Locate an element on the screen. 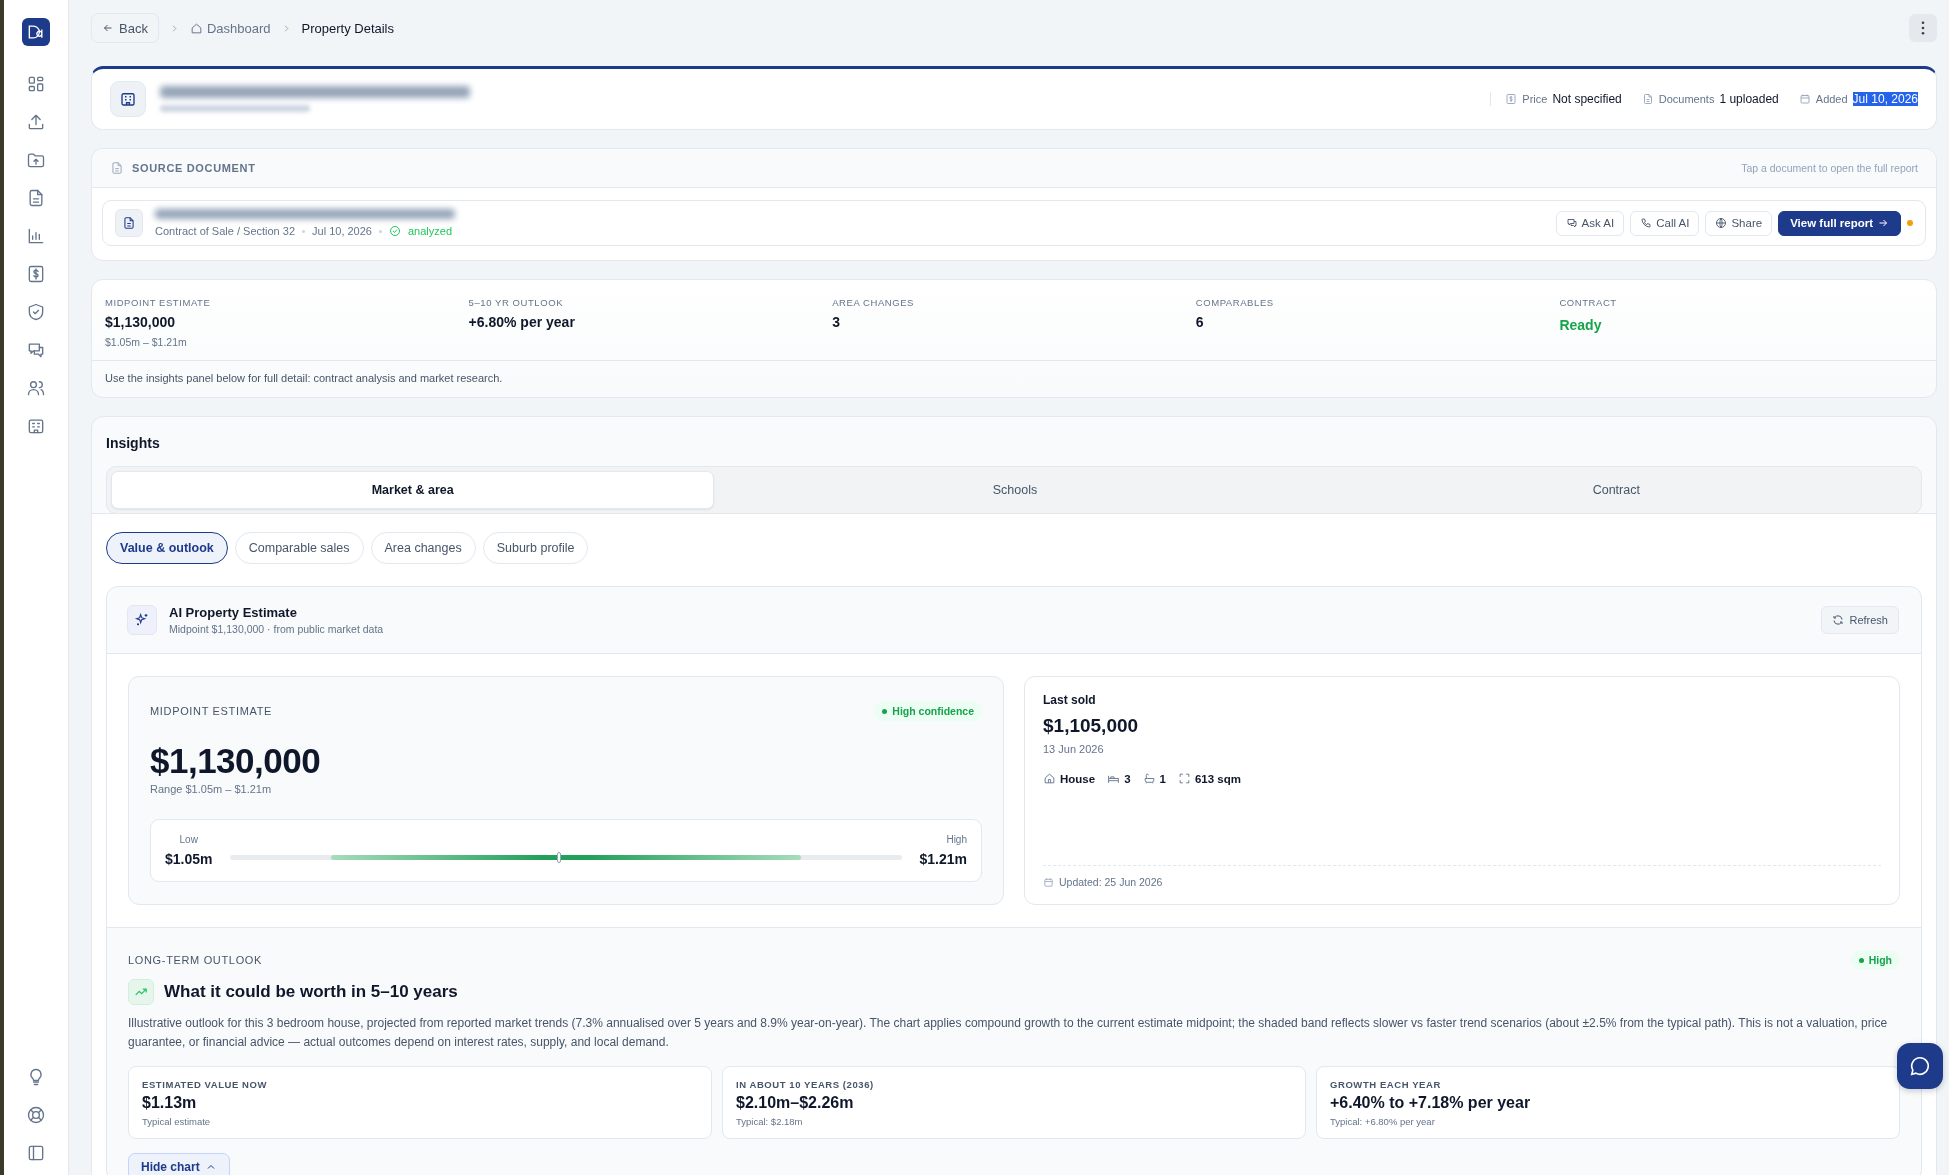 The height and width of the screenshot is (1175, 1949). subtab-pill: Suburb profile is located at coordinates (535, 548).